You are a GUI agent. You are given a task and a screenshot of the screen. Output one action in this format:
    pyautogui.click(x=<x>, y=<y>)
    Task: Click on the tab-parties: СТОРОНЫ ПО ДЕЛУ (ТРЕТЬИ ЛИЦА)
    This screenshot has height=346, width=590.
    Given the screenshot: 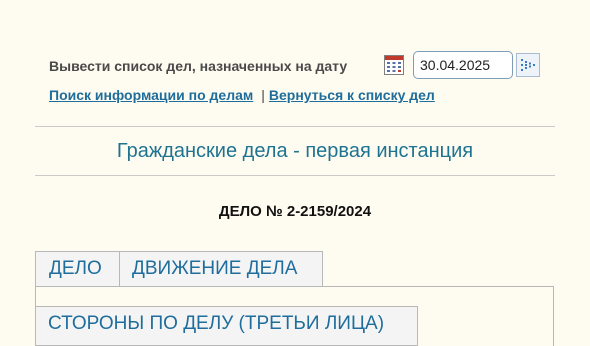 What is the action you would take?
    pyautogui.click(x=226, y=326)
    